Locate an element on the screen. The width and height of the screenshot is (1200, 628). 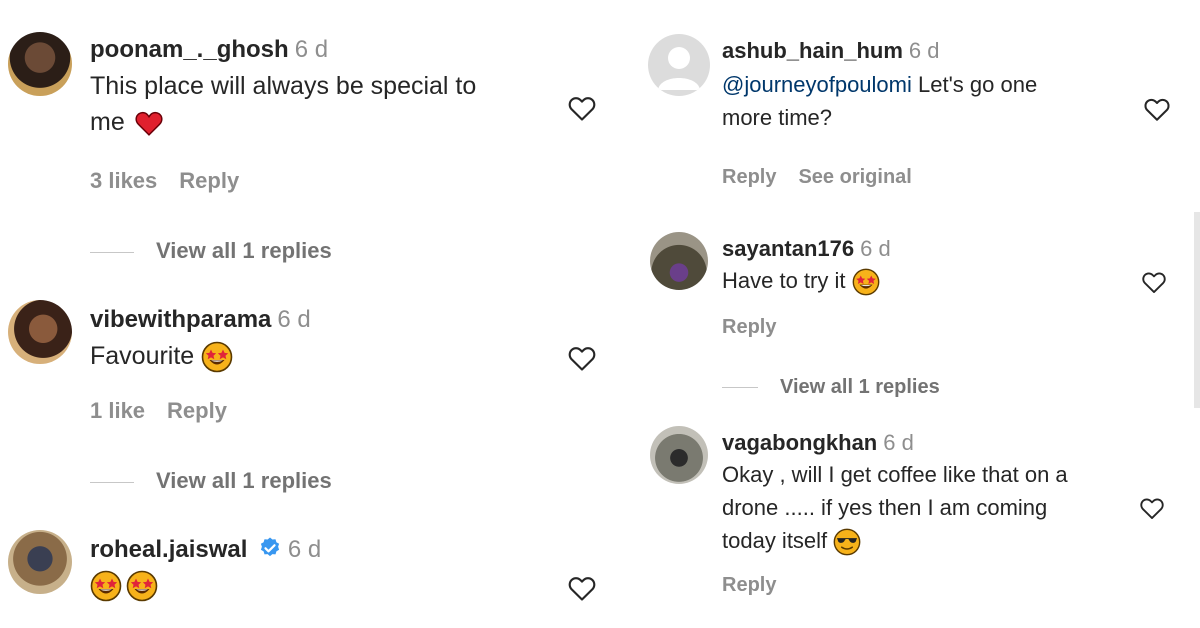
comment-username: ashub_hain_hum is located at coordinates (812, 50).